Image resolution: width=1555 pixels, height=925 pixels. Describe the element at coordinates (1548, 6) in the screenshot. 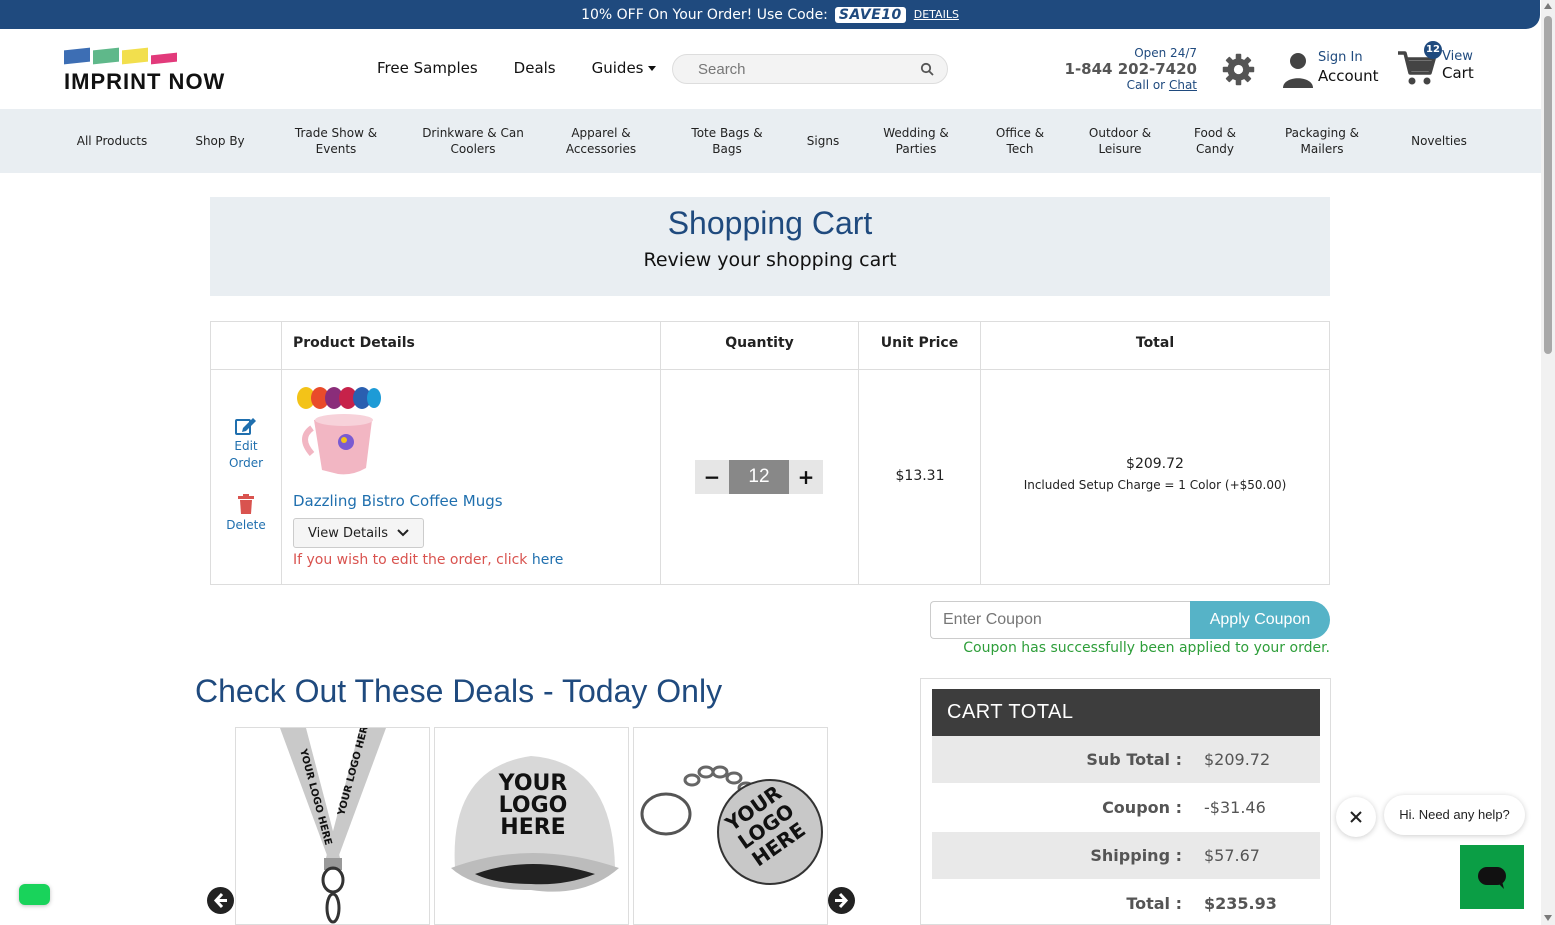

I see `scroll-up-icon` at that location.